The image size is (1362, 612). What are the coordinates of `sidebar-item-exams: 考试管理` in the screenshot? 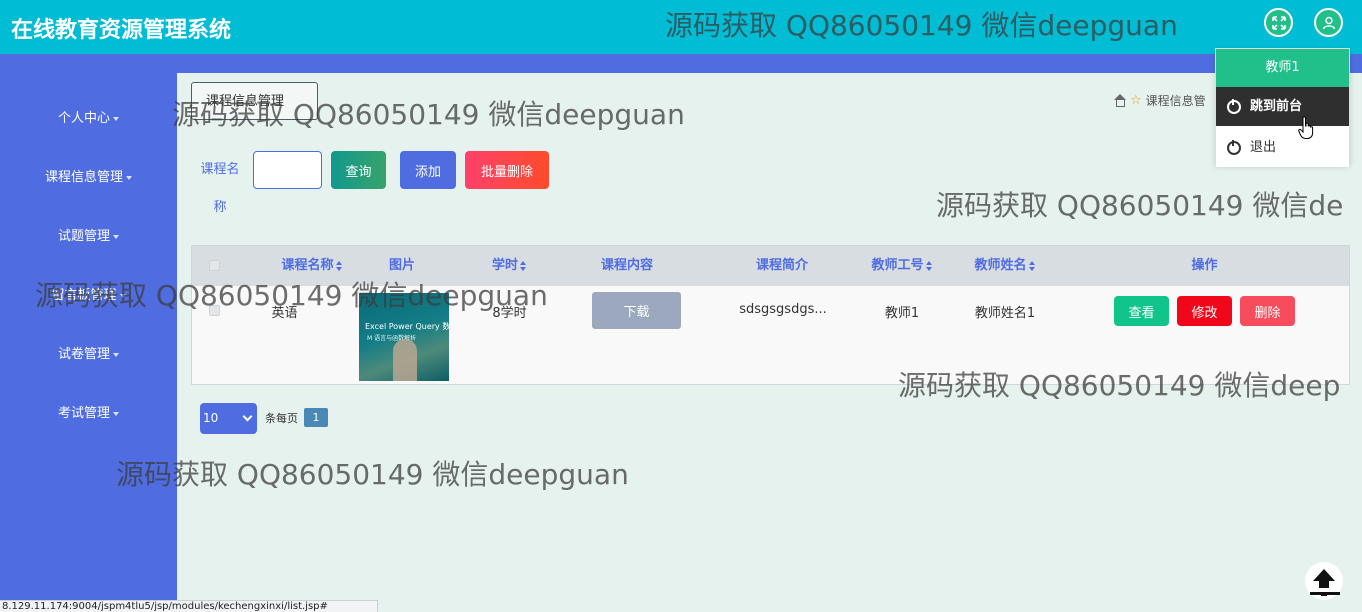 It's located at (88, 411).